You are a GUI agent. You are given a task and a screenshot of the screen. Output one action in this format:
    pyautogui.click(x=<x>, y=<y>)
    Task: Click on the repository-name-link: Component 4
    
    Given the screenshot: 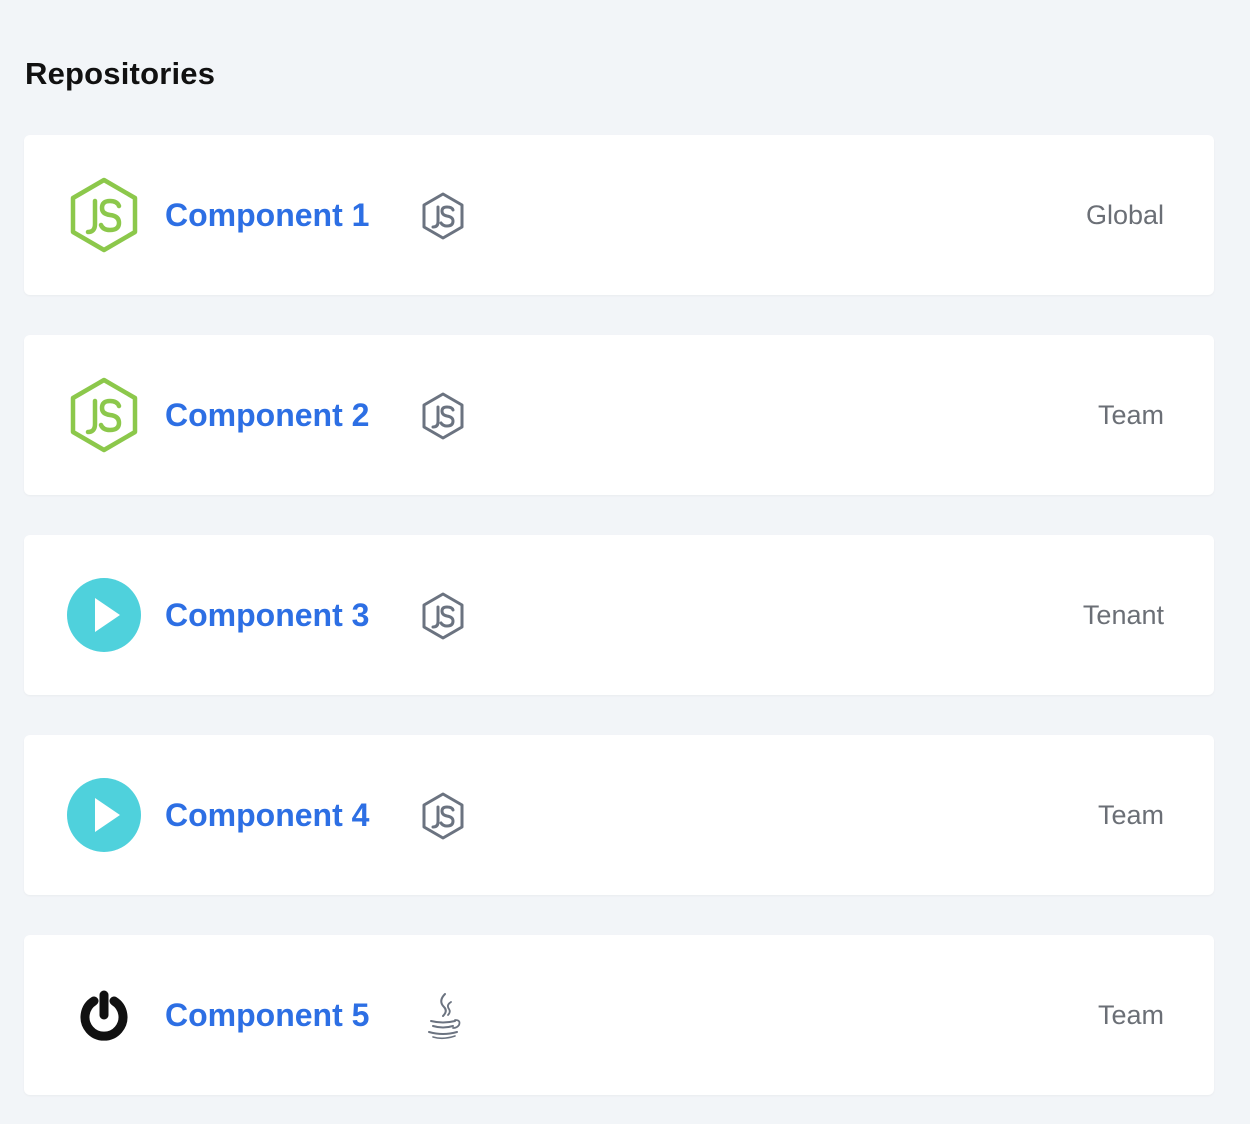 What is the action you would take?
    pyautogui.click(x=267, y=815)
    